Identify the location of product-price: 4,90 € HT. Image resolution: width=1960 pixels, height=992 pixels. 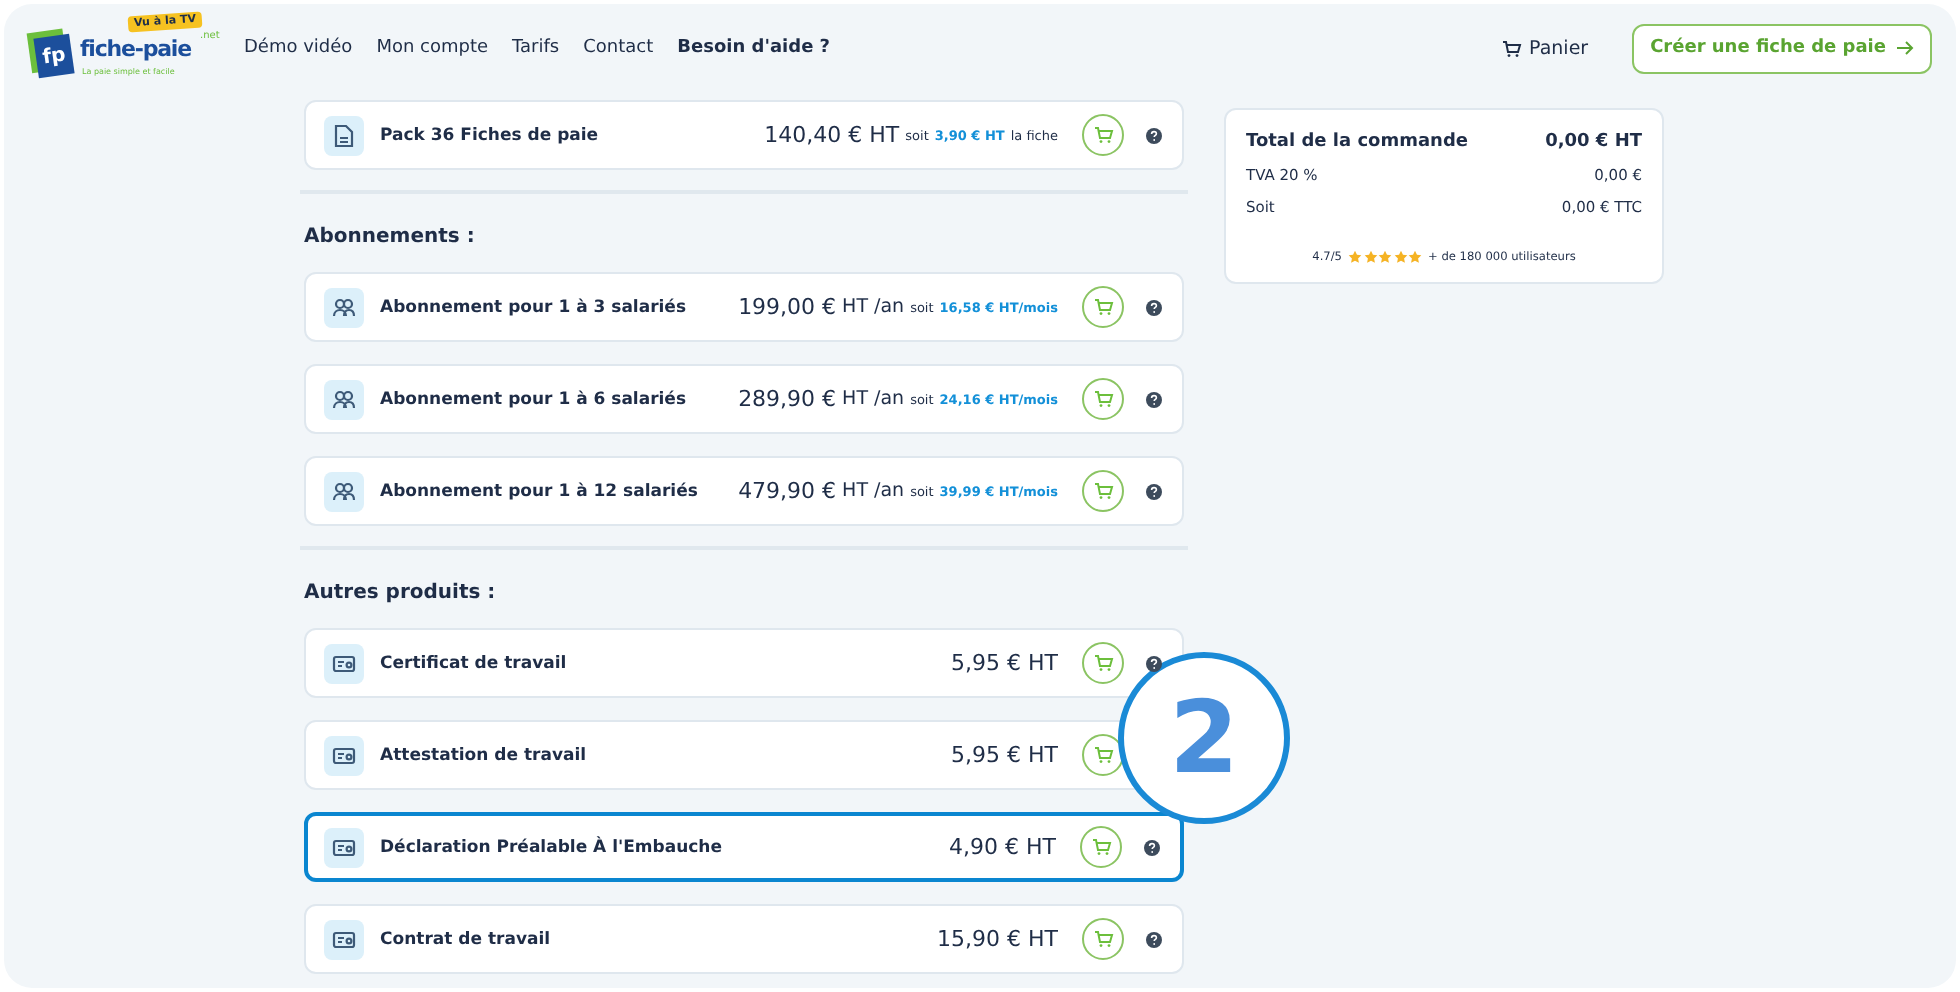
(1002, 847).